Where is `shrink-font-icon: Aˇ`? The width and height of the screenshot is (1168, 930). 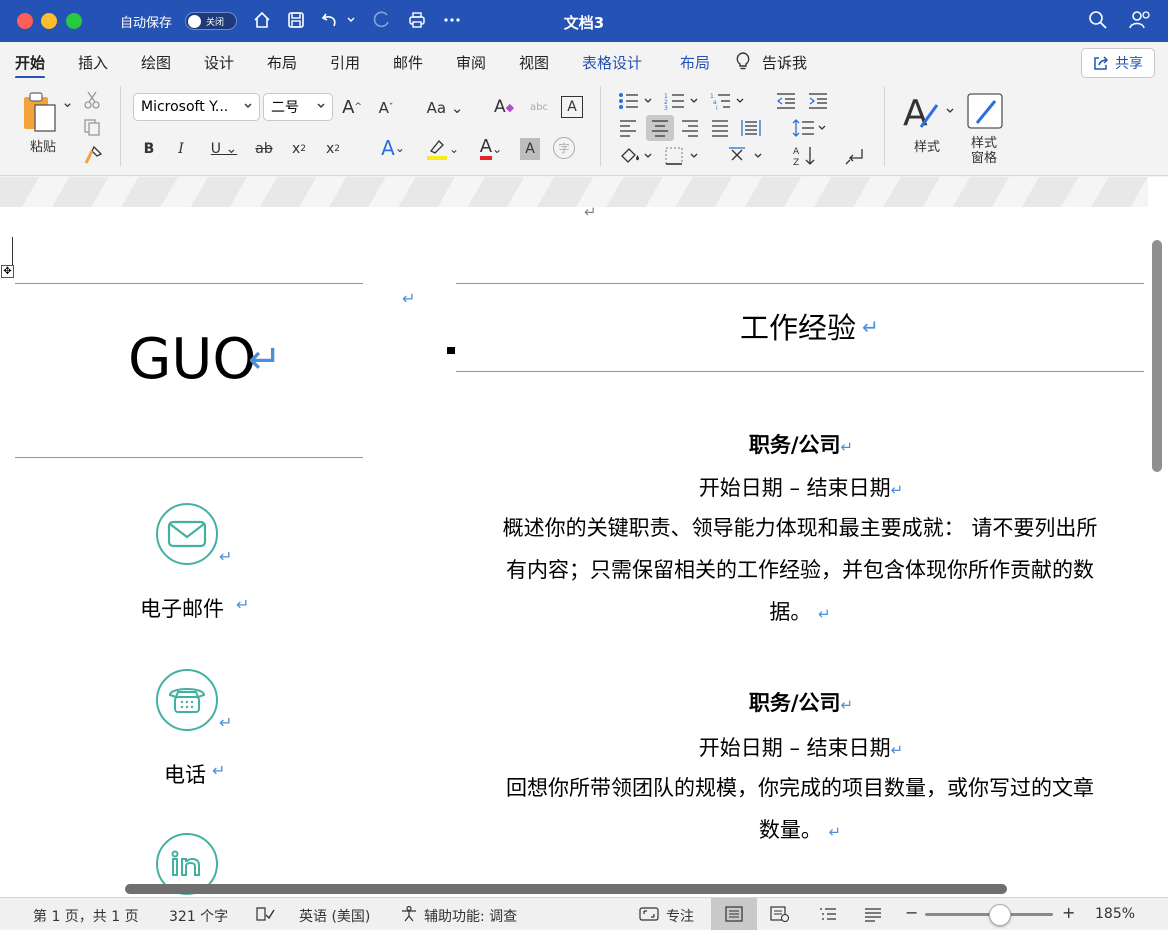 shrink-font-icon: Aˇ is located at coordinates (386, 108).